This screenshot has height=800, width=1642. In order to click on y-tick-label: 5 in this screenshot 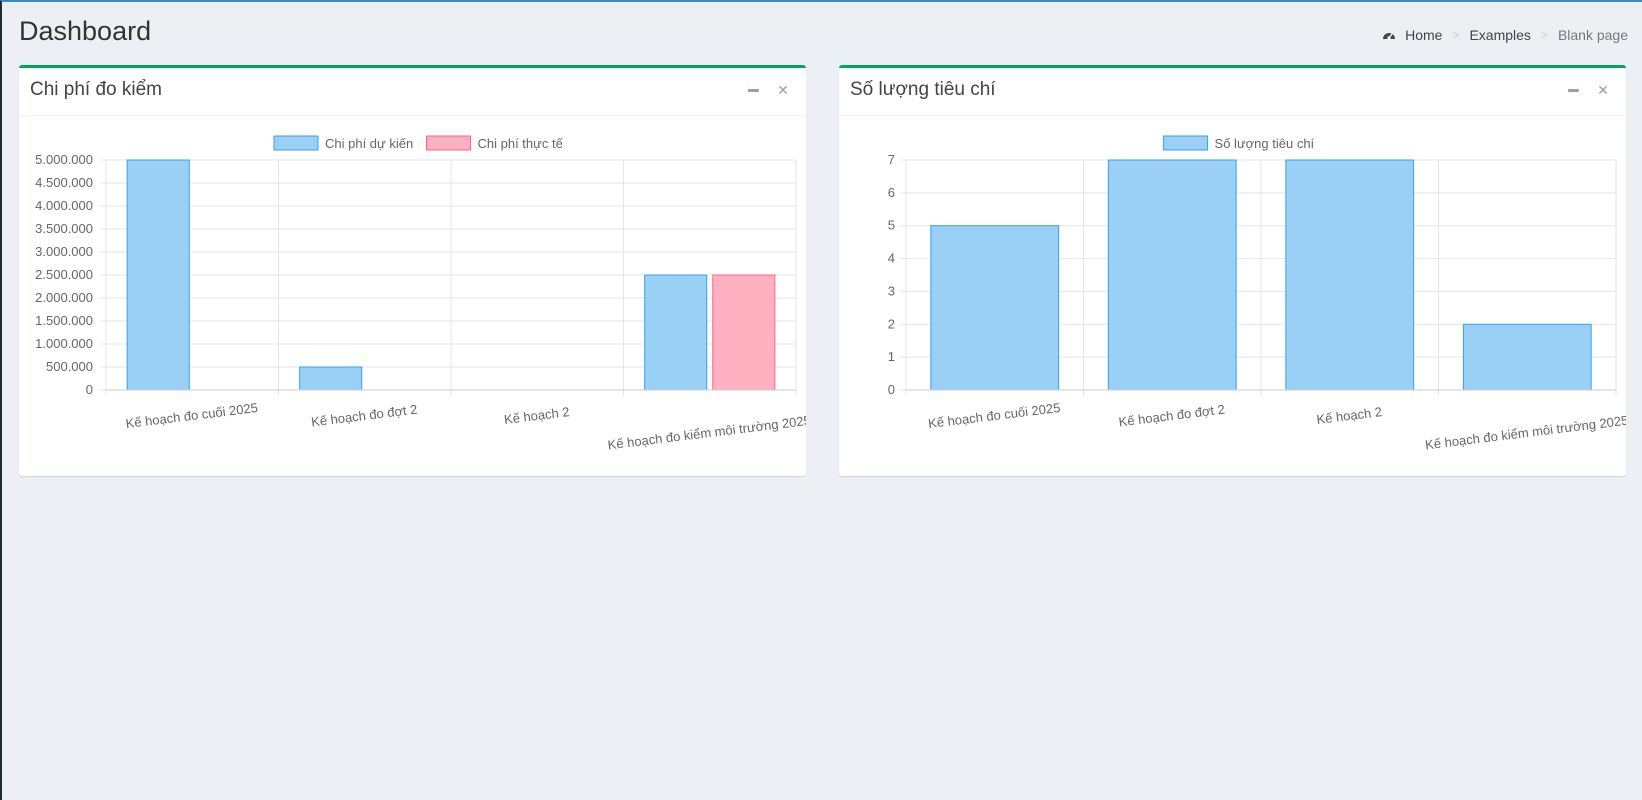, I will do `click(891, 225)`.